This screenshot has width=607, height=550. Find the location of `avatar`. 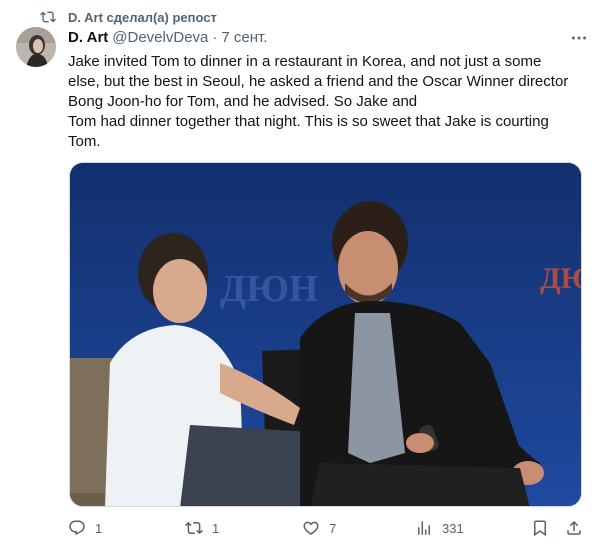

avatar is located at coordinates (36, 47).